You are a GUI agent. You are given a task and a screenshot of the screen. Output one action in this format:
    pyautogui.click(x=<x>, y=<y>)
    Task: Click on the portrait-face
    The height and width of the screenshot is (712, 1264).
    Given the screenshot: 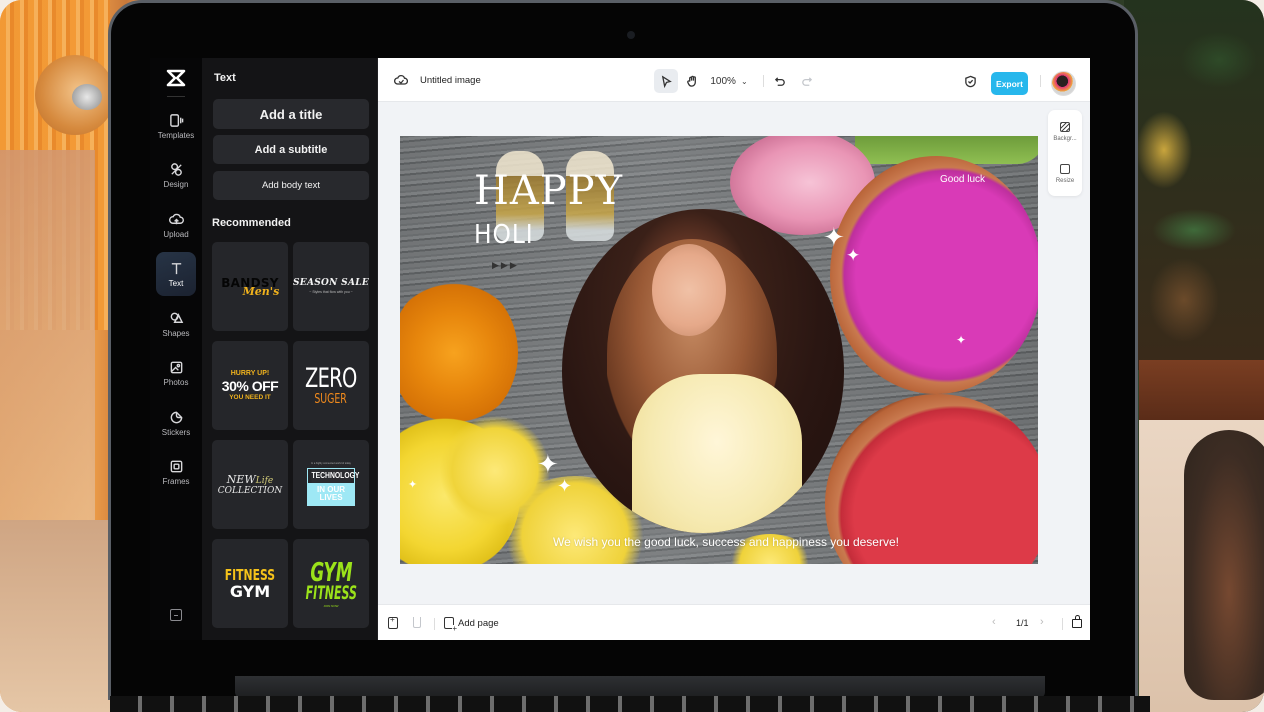 What is the action you would take?
    pyautogui.click(x=689, y=290)
    